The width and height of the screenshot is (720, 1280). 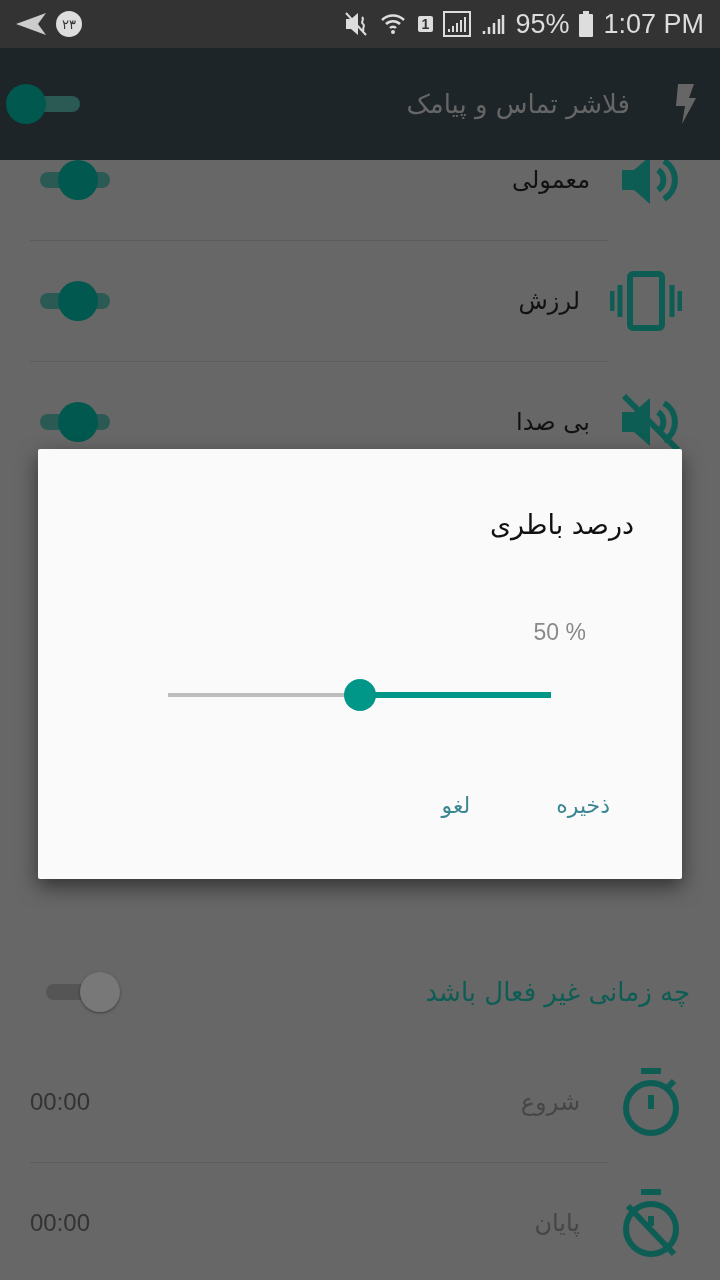 What do you see at coordinates (31, 24) in the screenshot?
I see `send-icon` at bounding box center [31, 24].